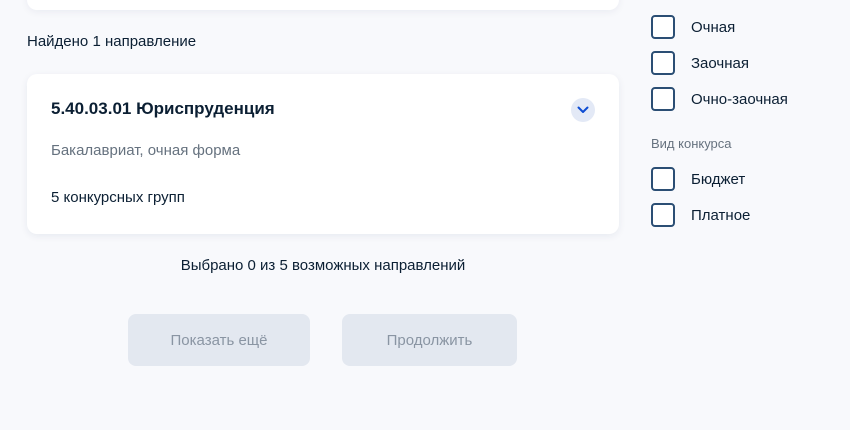 The width and height of the screenshot is (850, 430). What do you see at coordinates (713, 27) in the screenshot?
I see `filter-full-time-label: Очная` at bounding box center [713, 27].